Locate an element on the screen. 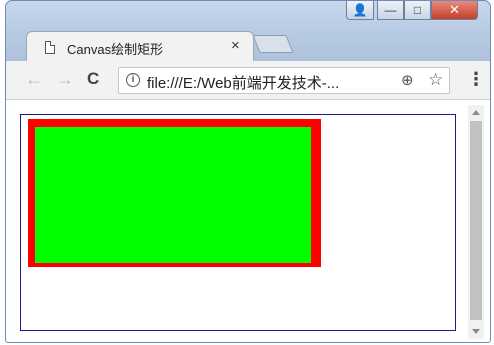 The image size is (494, 345). maximize-icon: □ is located at coordinates (417, 10).